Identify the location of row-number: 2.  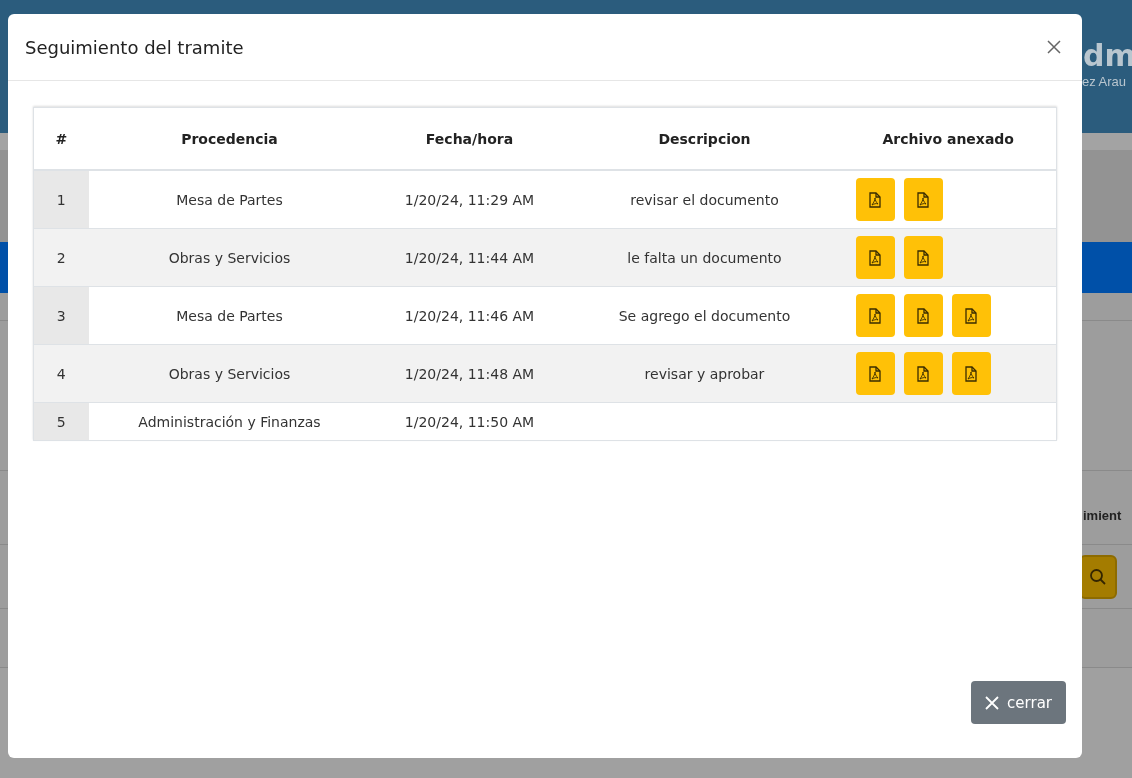
(61, 257).